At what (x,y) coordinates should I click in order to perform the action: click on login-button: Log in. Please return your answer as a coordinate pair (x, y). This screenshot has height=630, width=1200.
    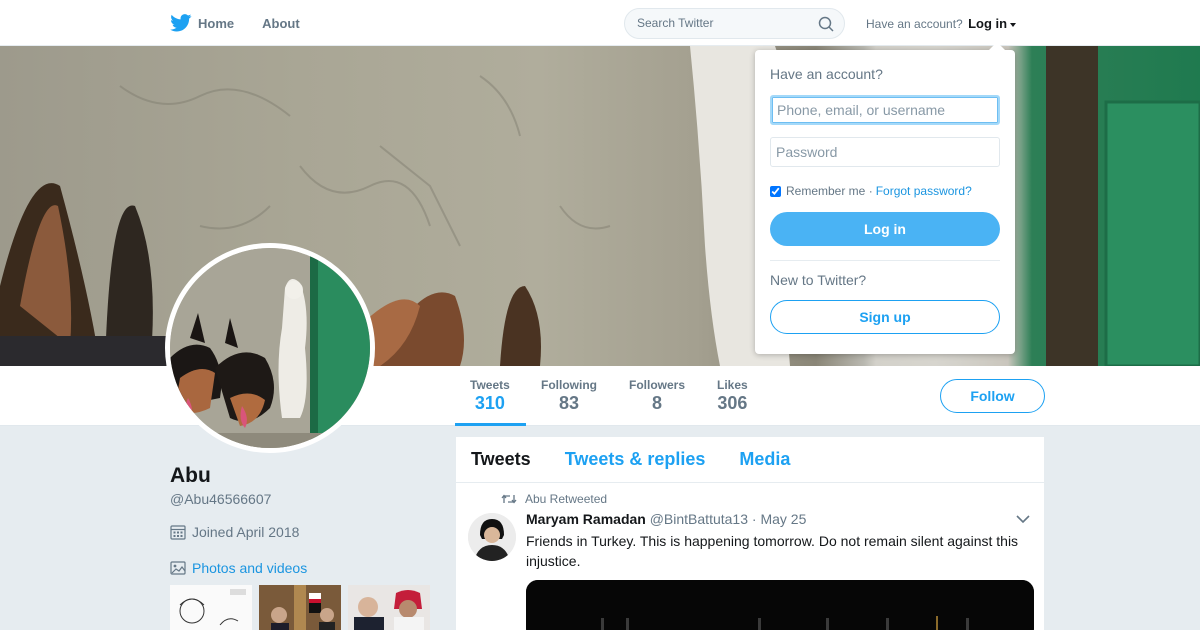
    Looking at the image, I should click on (885, 229).